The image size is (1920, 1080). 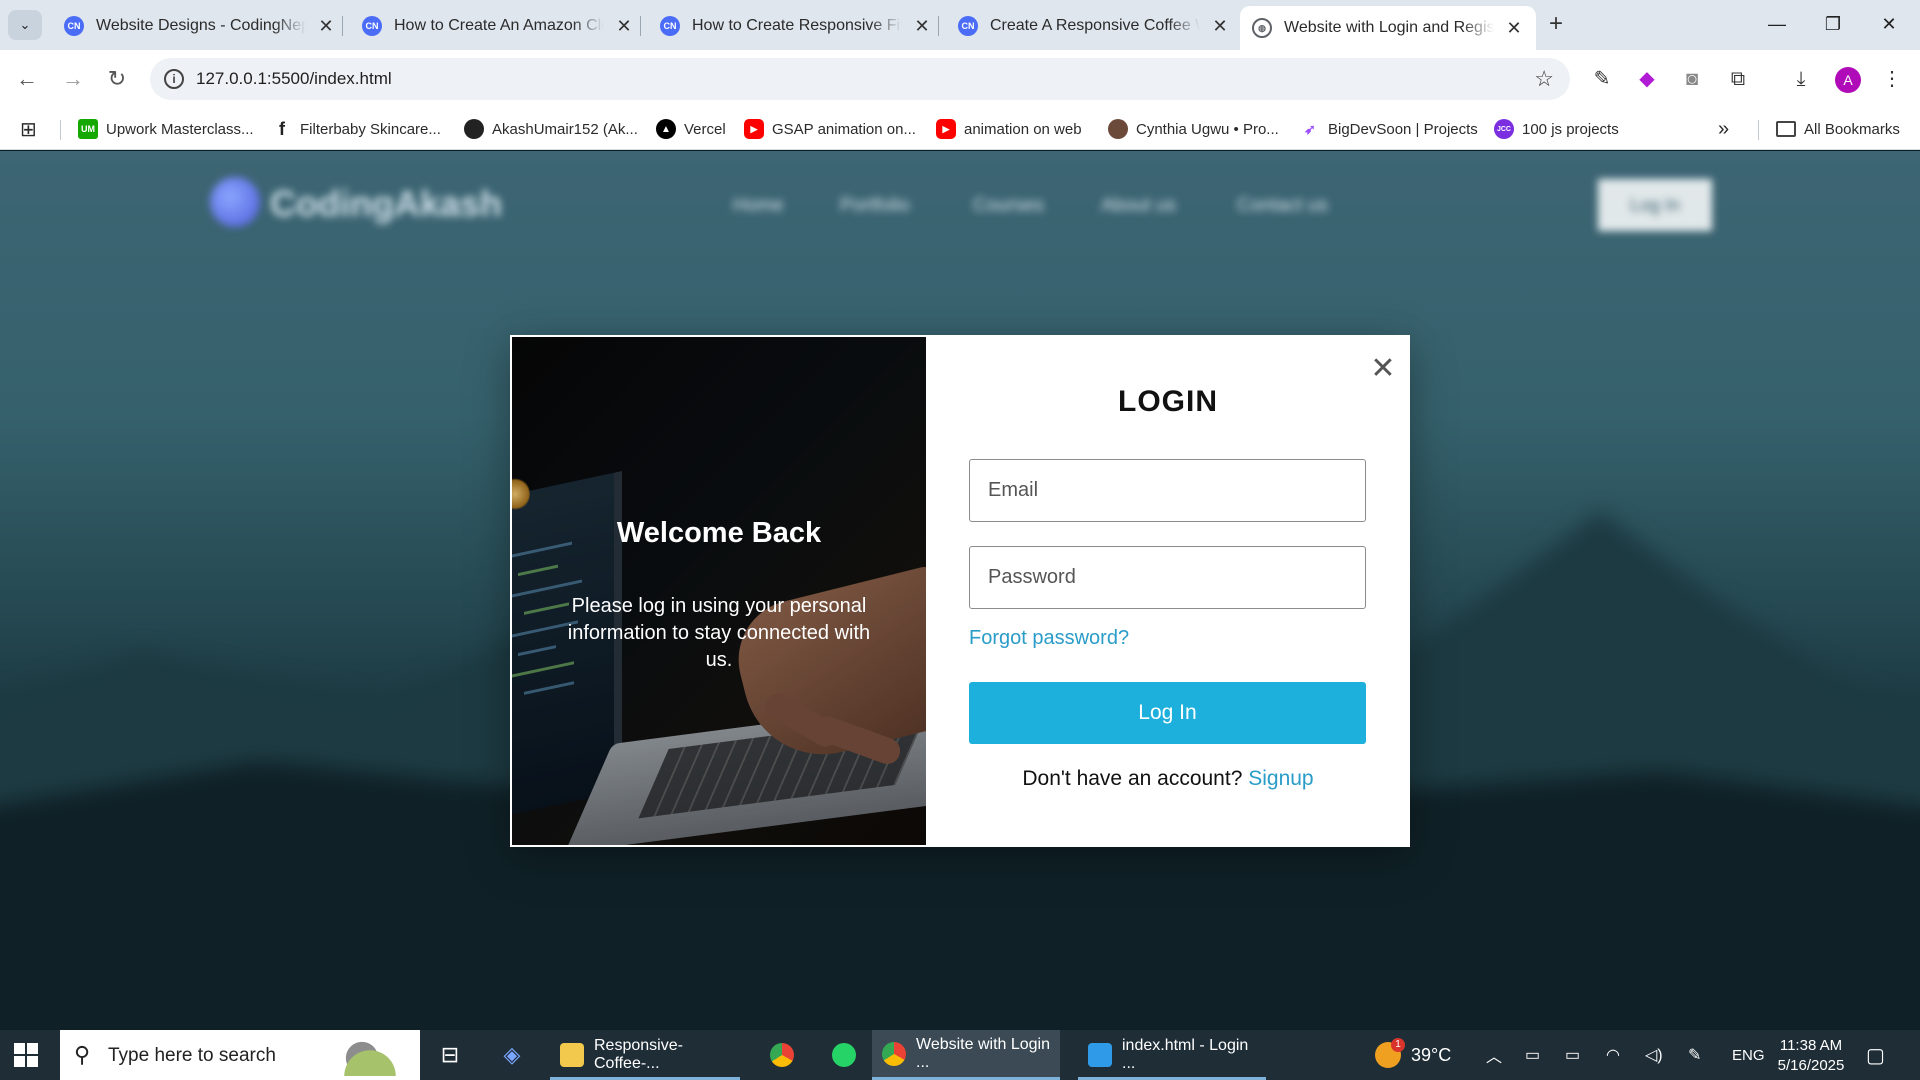 I want to click on all-bookmarks-button: All Bookmarks, so click(x=1838, y=129).